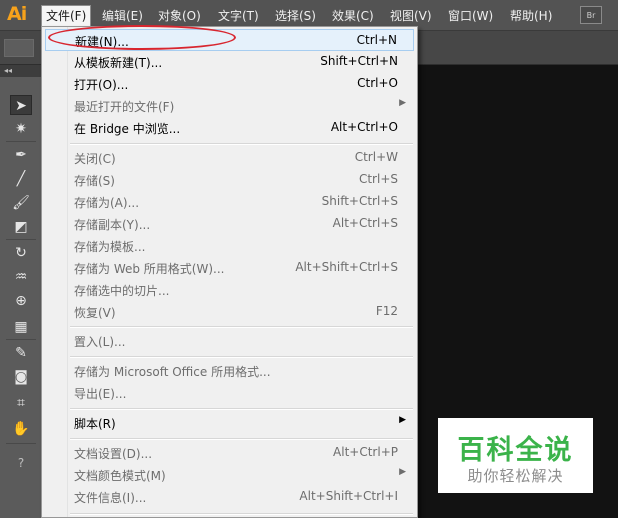 This screenshot has height=518, width=618. What do you see at coordinates (21, 327) in the screenshot?
I see `perspective-grid-icon: ▦` at bounding box center [21, 327].